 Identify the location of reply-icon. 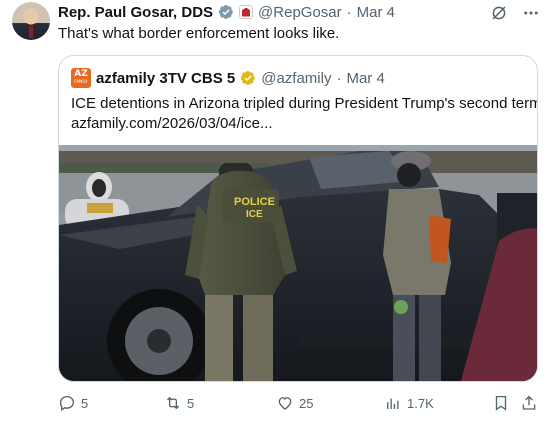
(67, 403).